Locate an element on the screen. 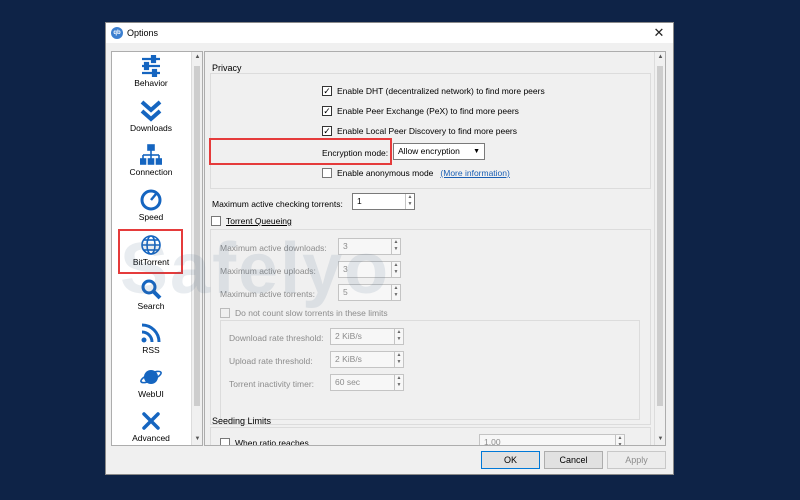 This screenshot has width=800, height=500. max-downloads-value: 3 is located at coordinates (345, 246).